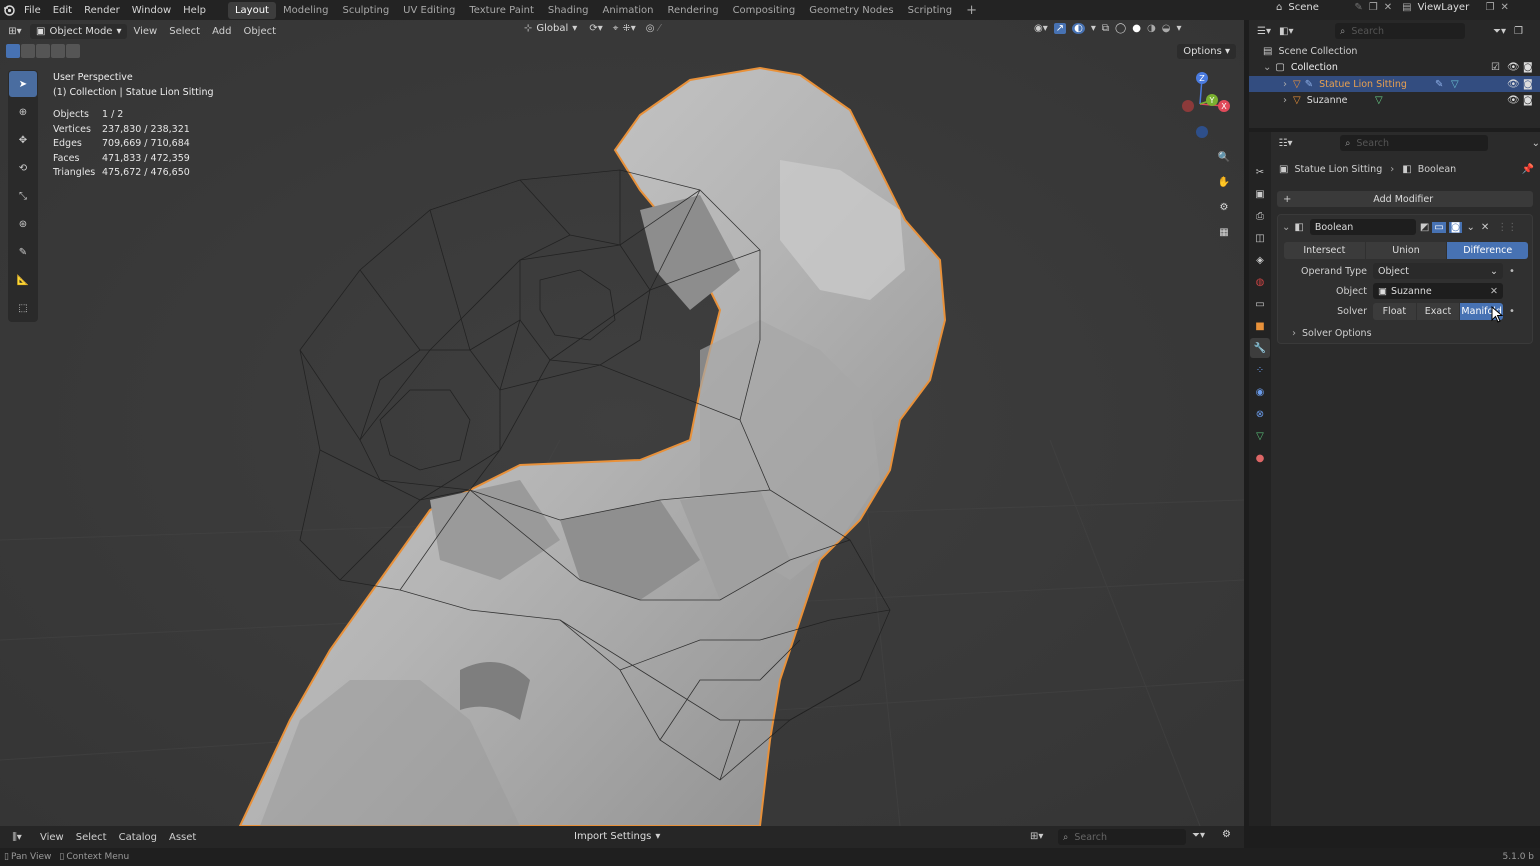  I want to click on snap-target-icon: ⁜▾, so click(628, 28).